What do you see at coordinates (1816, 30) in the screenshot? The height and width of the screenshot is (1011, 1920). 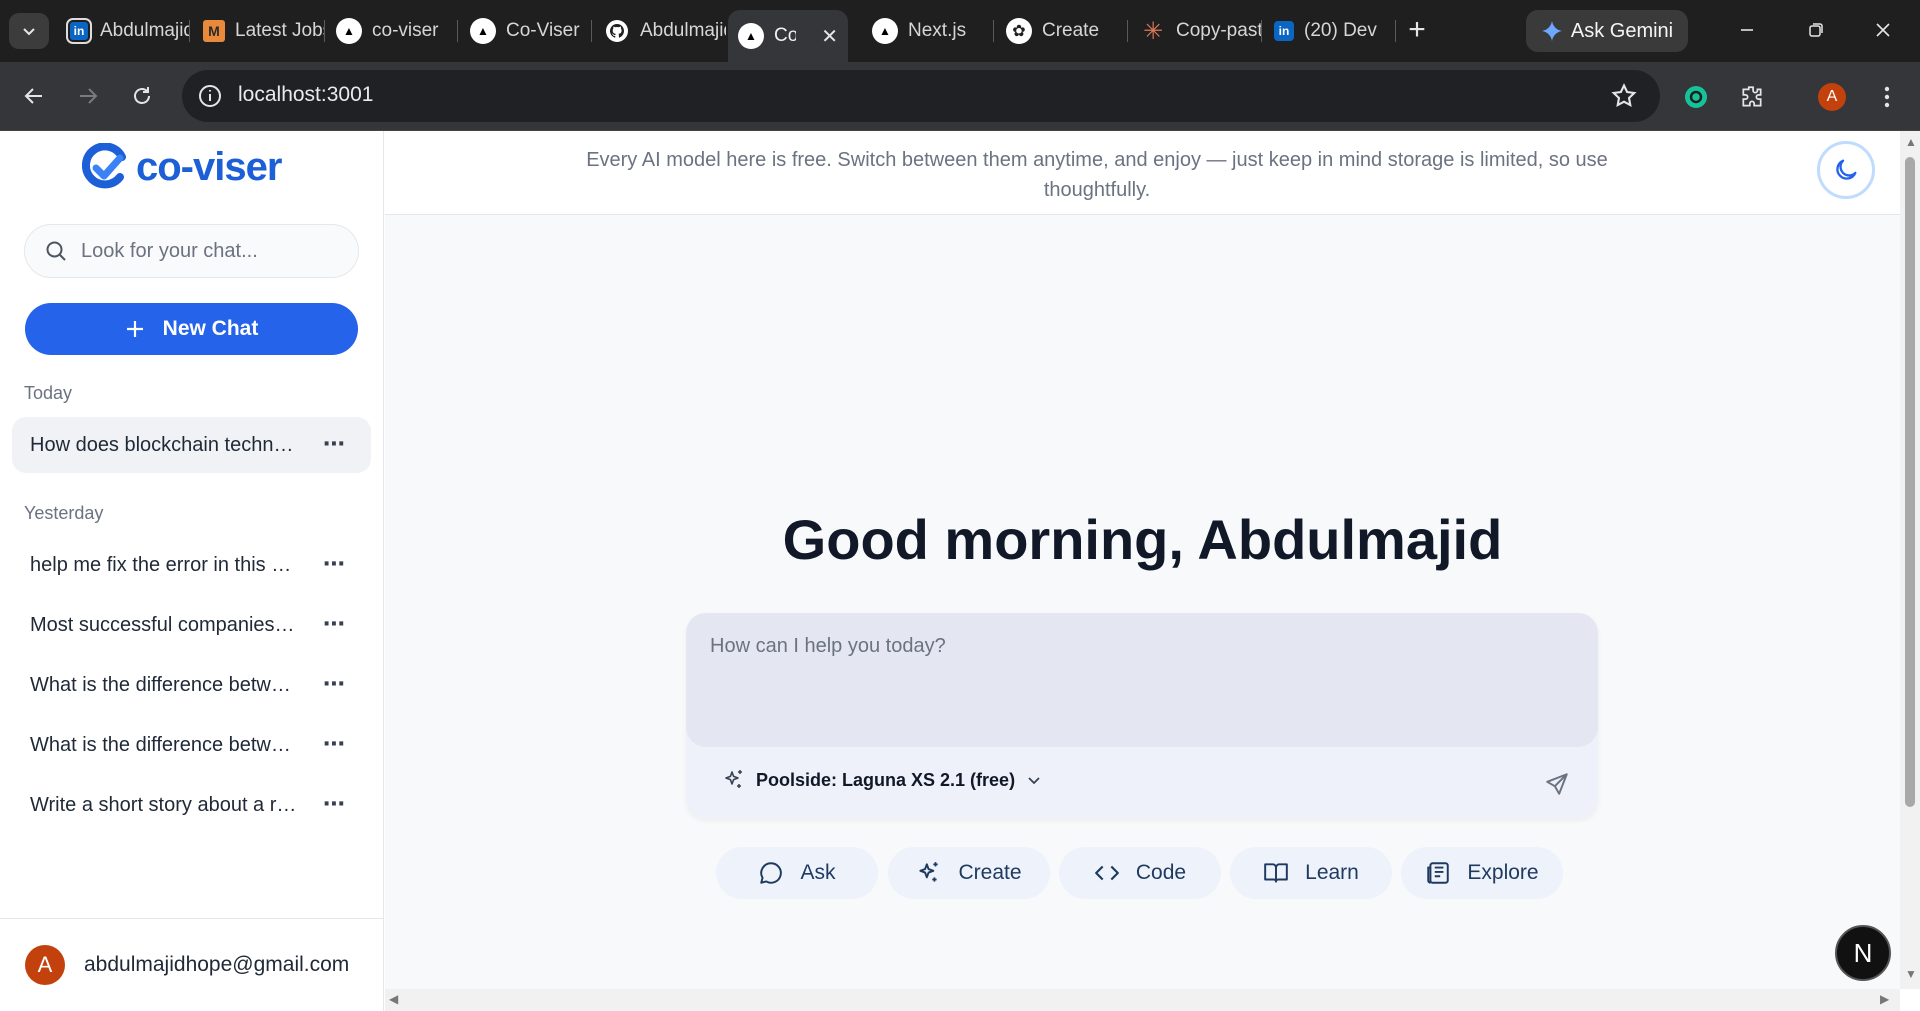 I see `restore-button` at bounding box center [1816, 30].